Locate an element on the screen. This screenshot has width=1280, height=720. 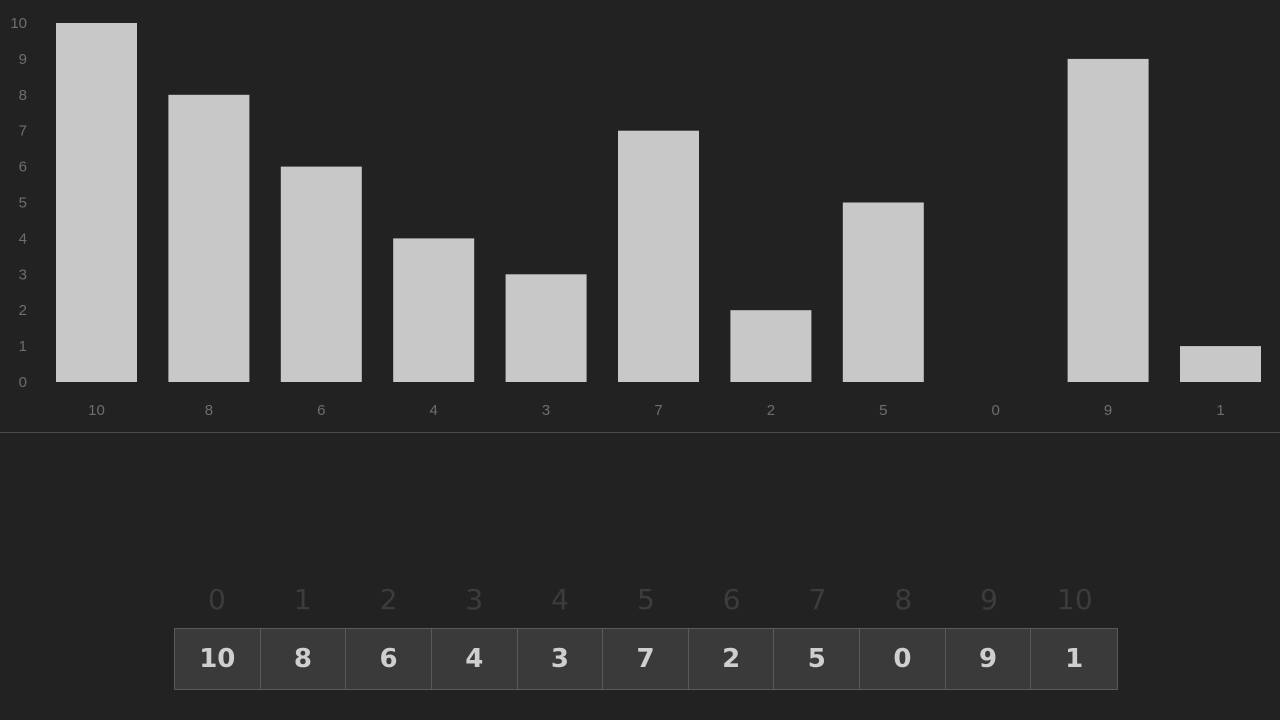
array-index: 1 is located at coordinates (302, 599).